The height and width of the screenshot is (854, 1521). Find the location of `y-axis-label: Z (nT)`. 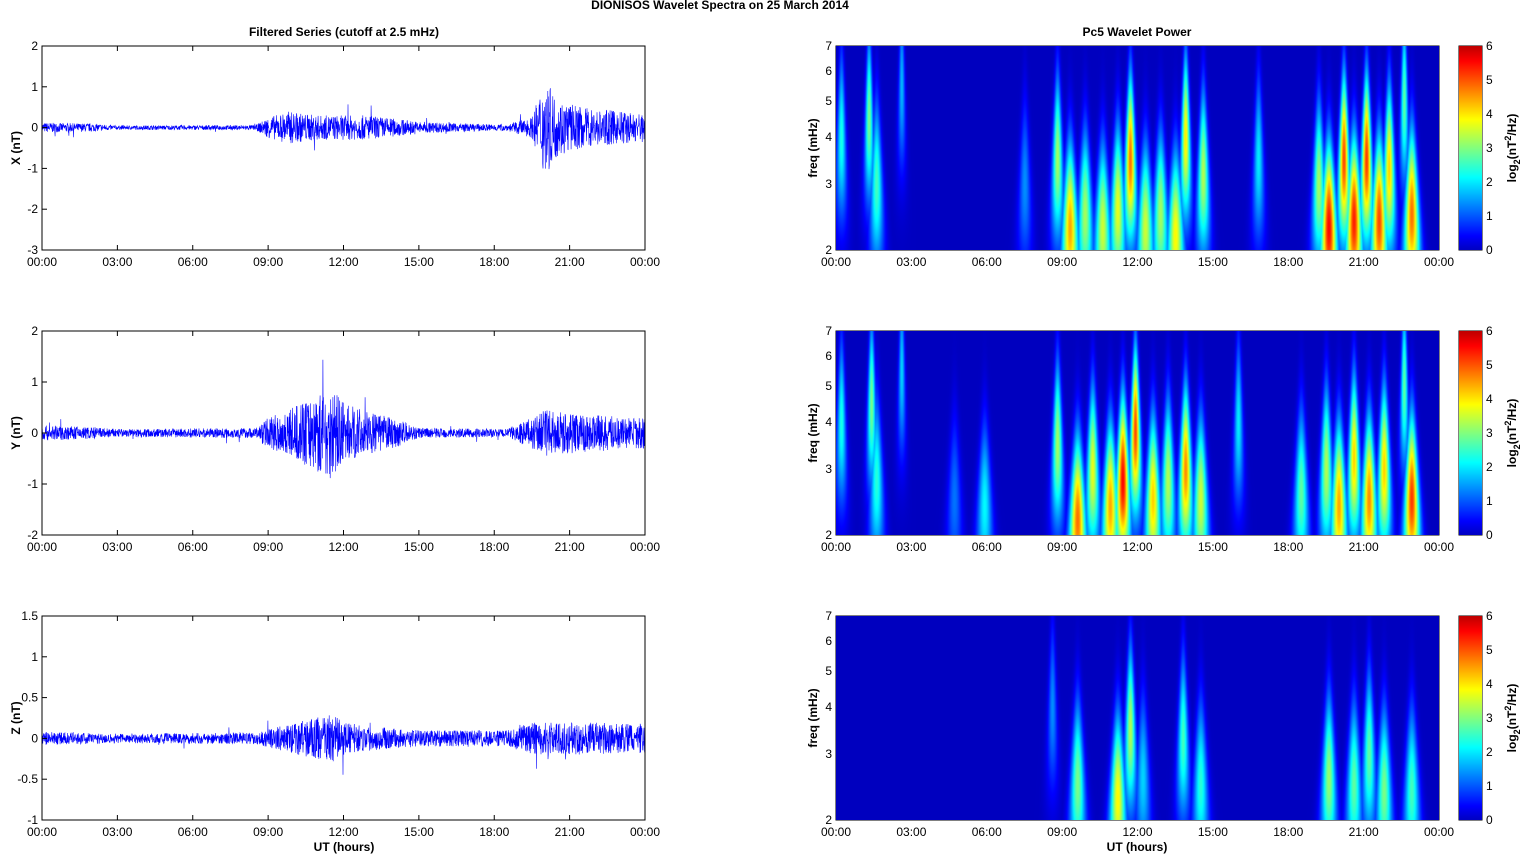

y-axis-label: Z (nT) is located at coordinates (16, 717).